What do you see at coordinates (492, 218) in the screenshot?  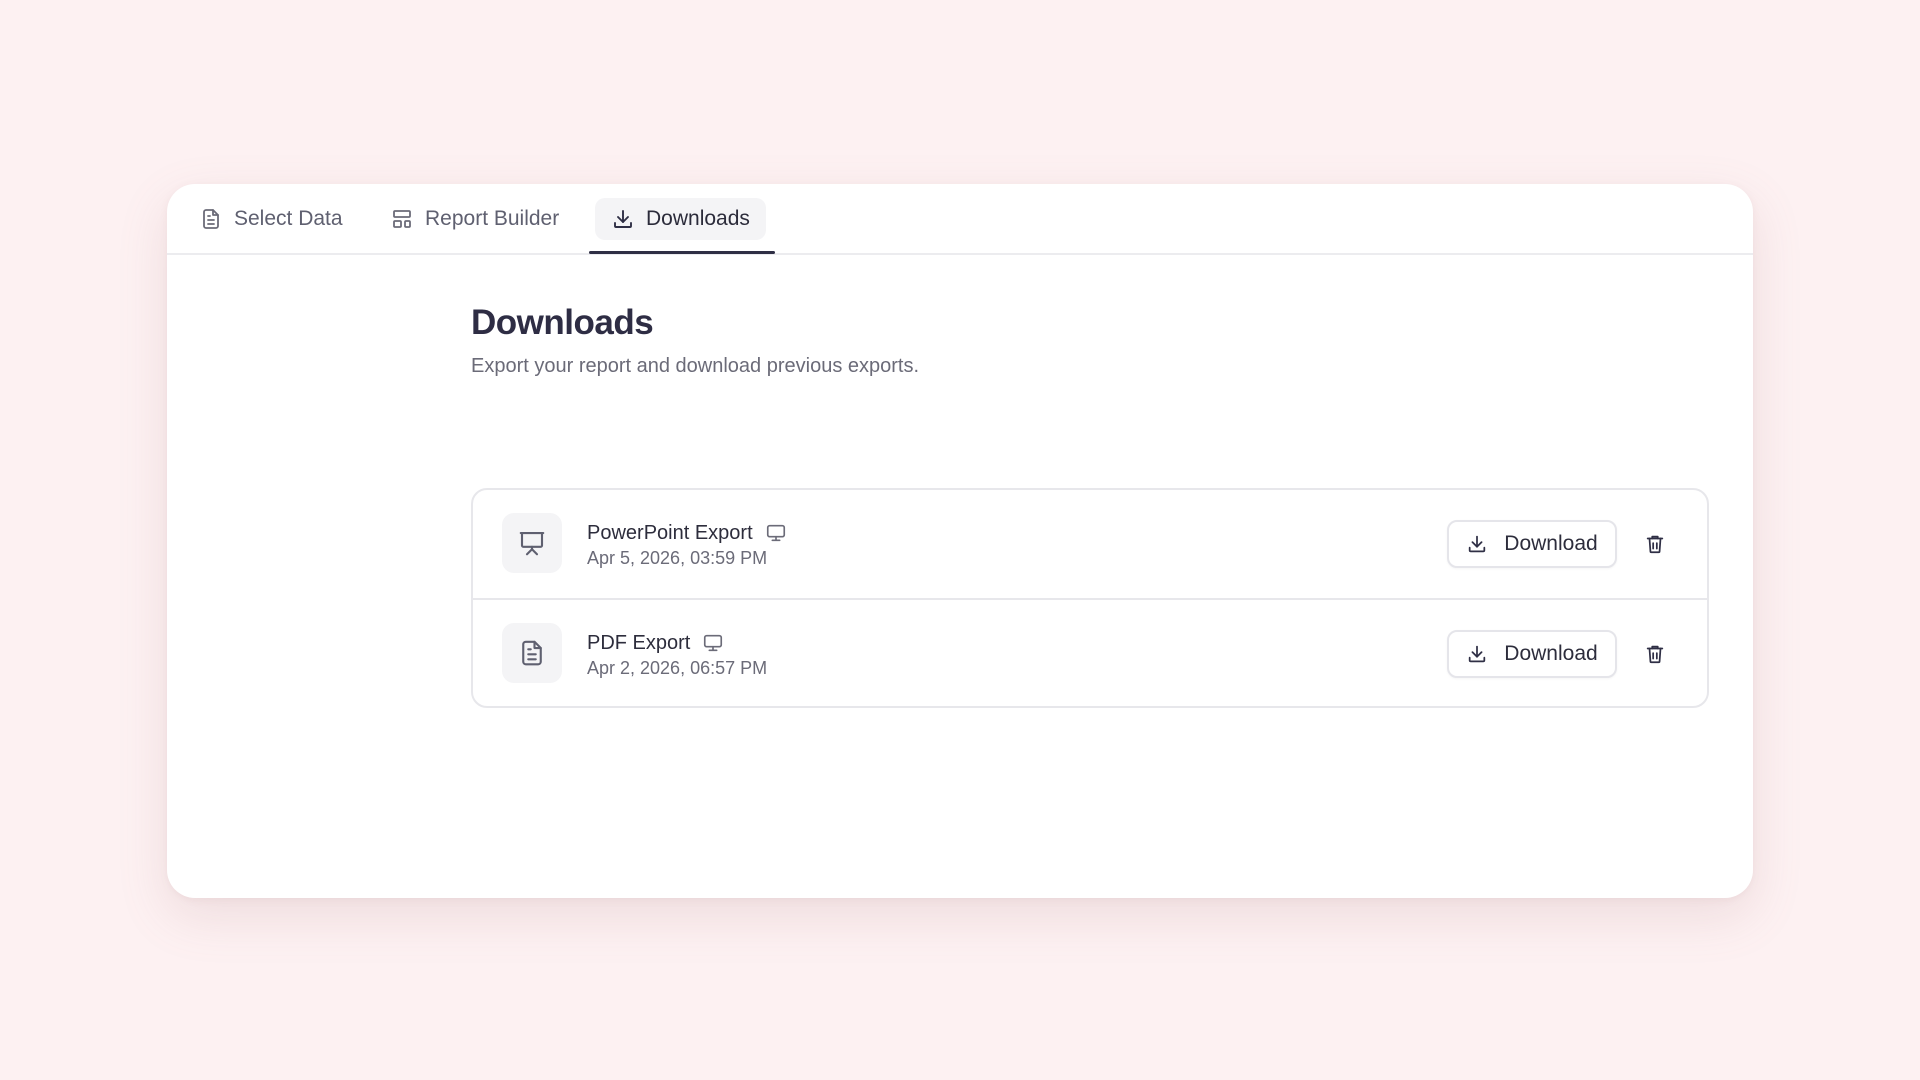 I see `tab-label: Report Builder` at bounding box center [492, 218].